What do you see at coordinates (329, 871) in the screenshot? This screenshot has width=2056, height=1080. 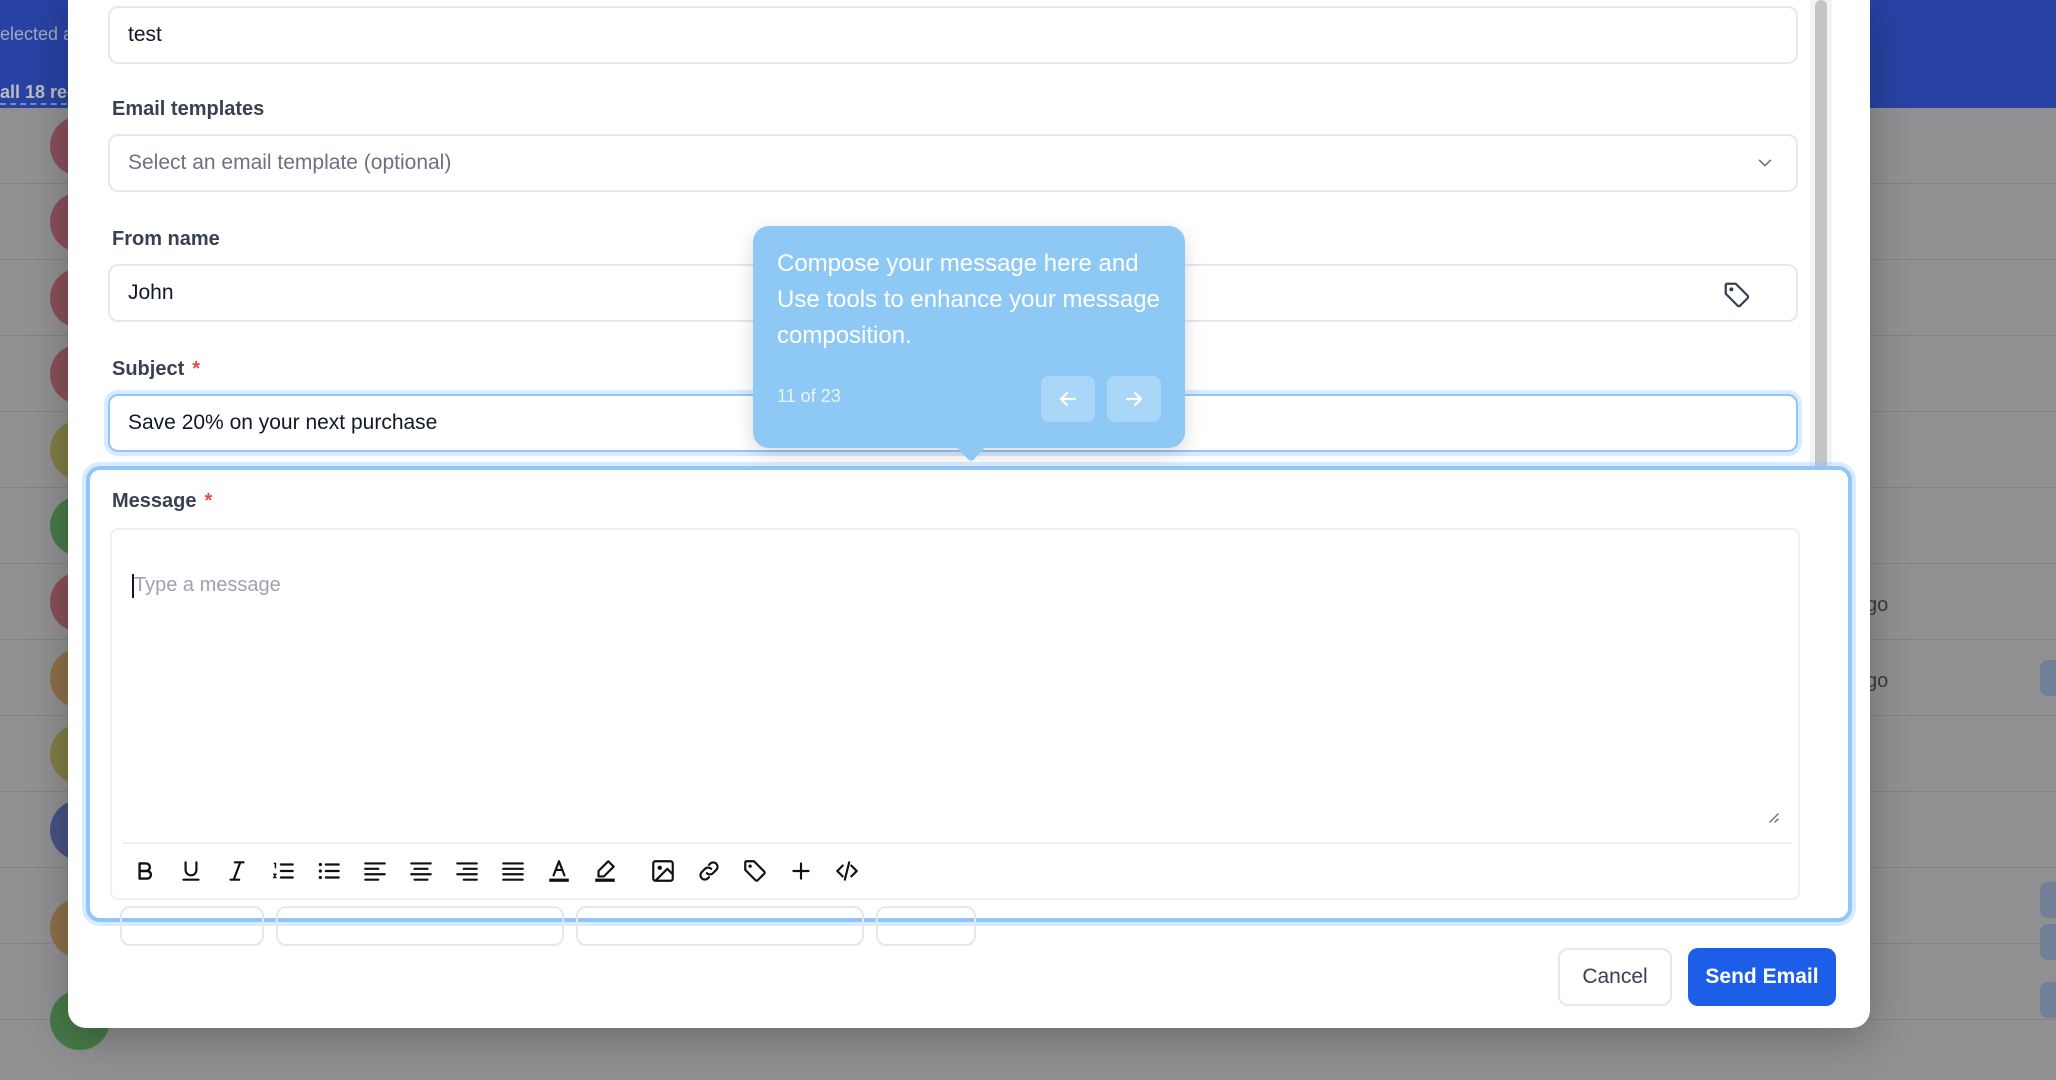 I see `bullet-list-icon` at bounding box center [329, 871].